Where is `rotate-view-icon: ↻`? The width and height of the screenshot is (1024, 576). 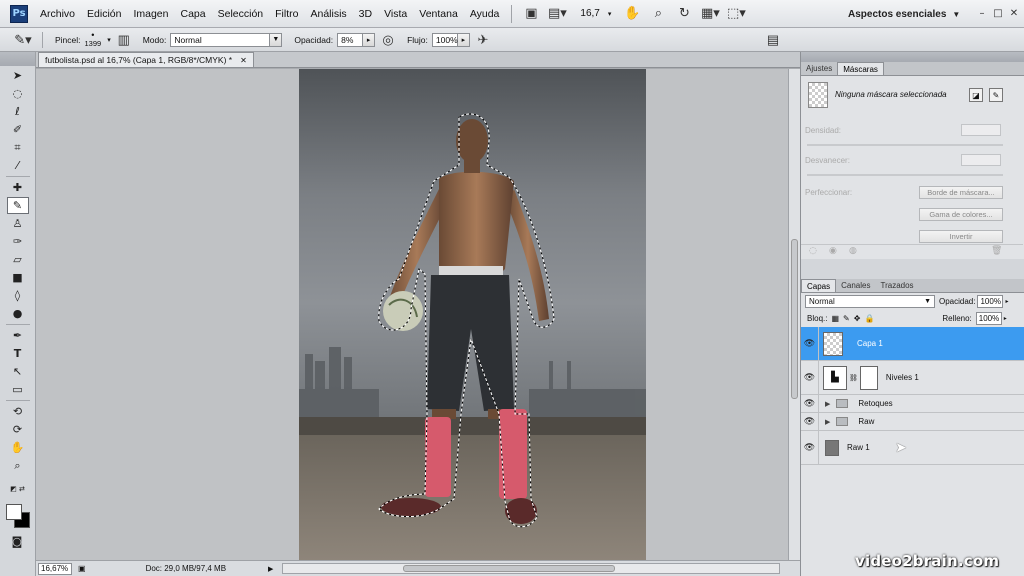 rotate-view-icon: ↻ is located at coordinates (684, 14).